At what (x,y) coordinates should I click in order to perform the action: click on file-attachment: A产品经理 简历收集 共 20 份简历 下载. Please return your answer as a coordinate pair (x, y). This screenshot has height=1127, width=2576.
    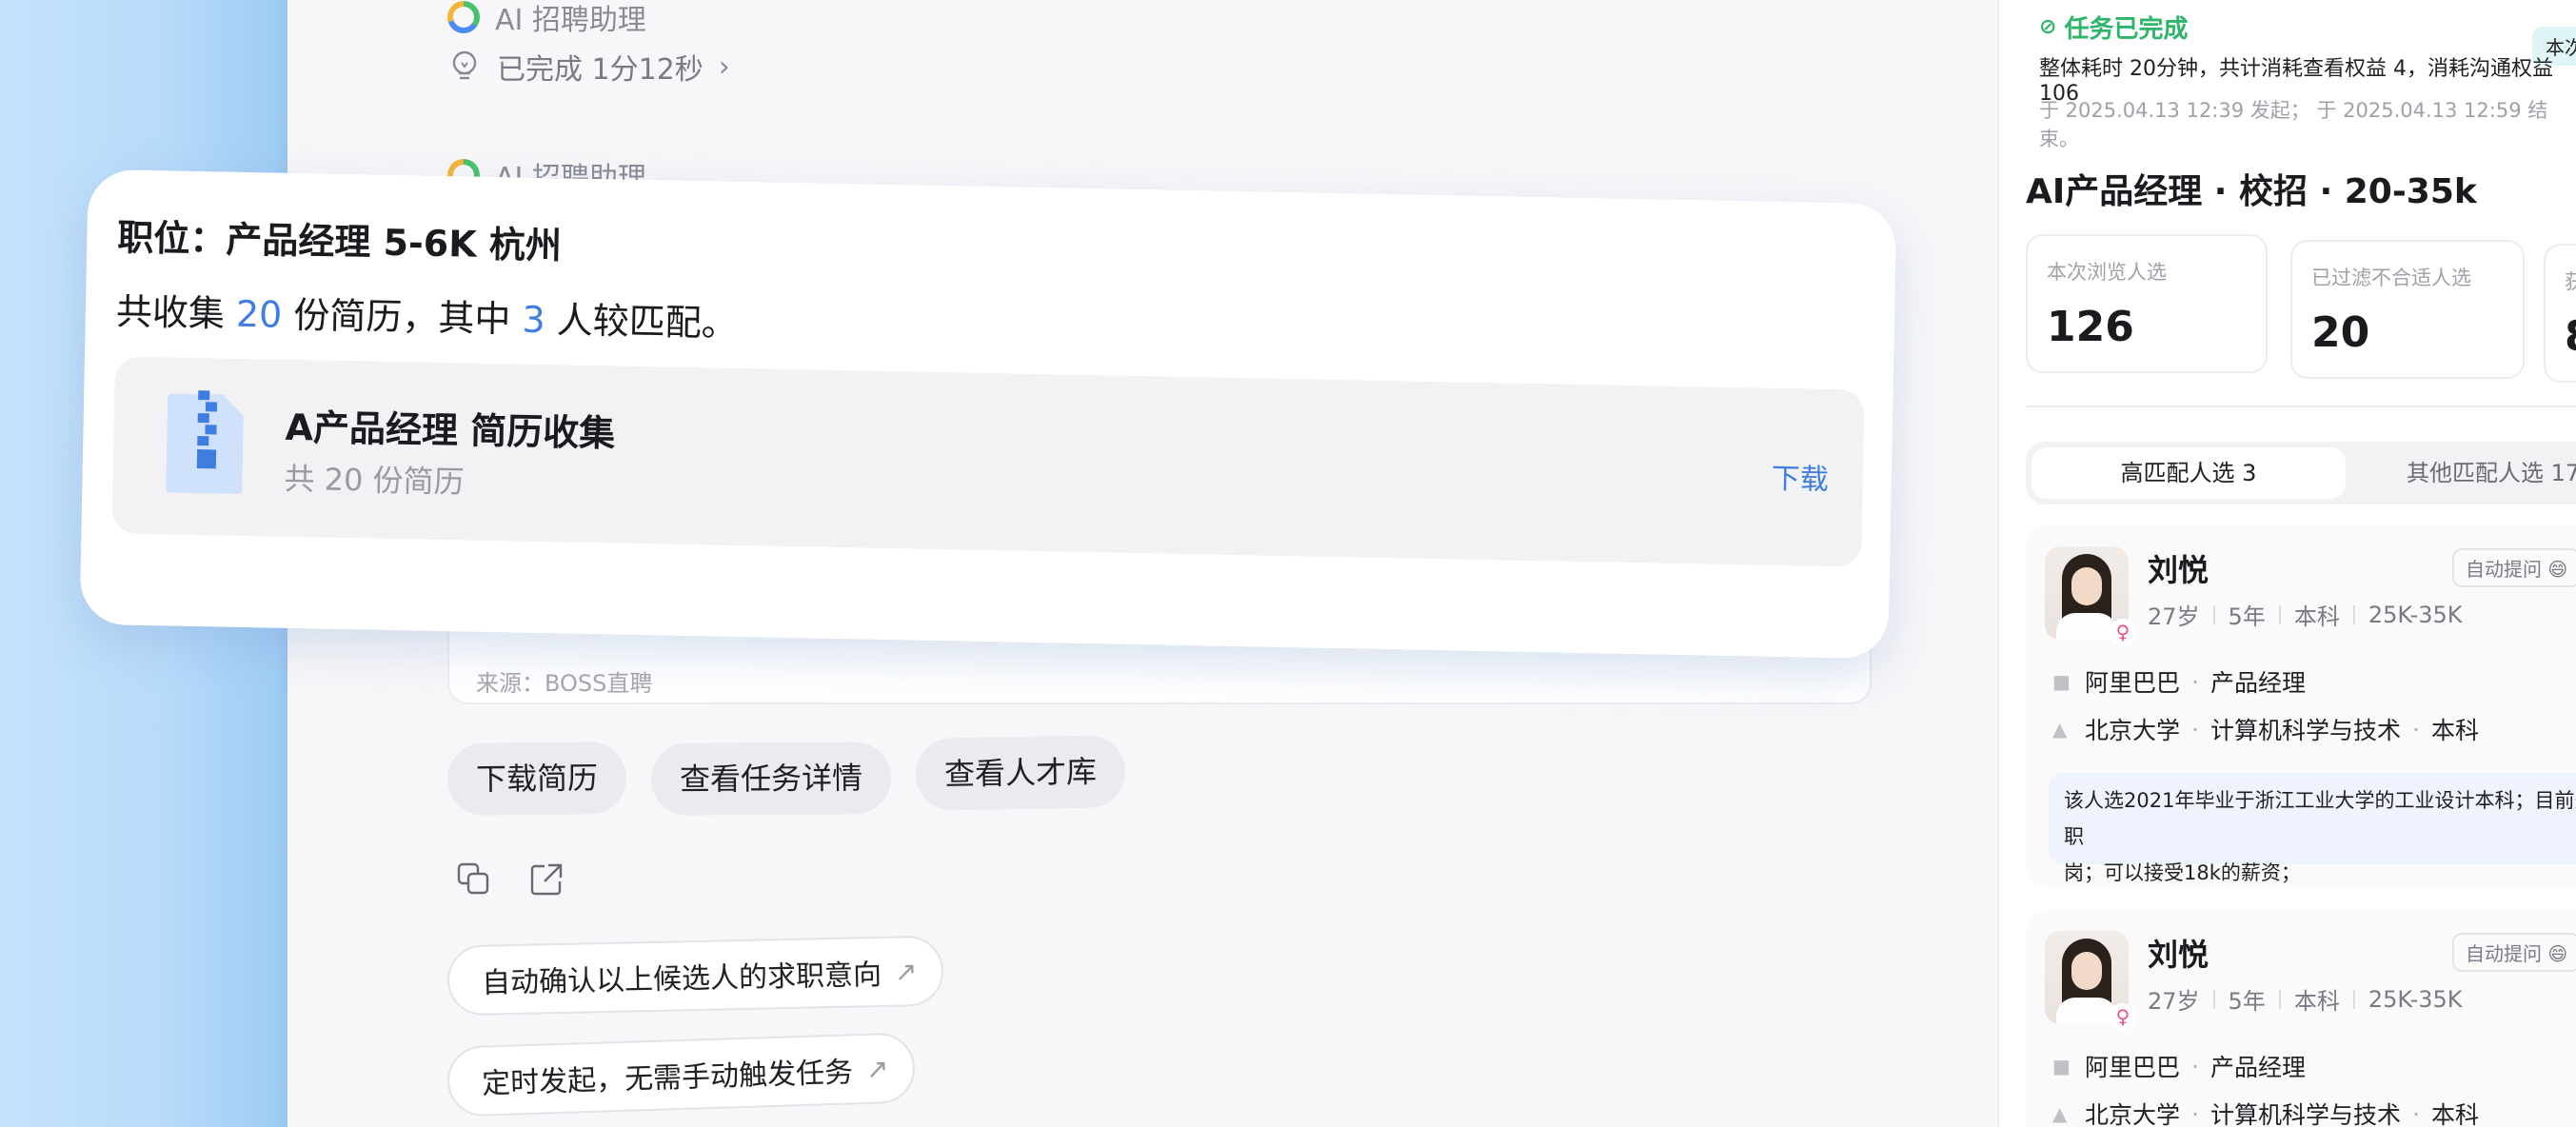
    Looking at the image, I should click on (988, 461).